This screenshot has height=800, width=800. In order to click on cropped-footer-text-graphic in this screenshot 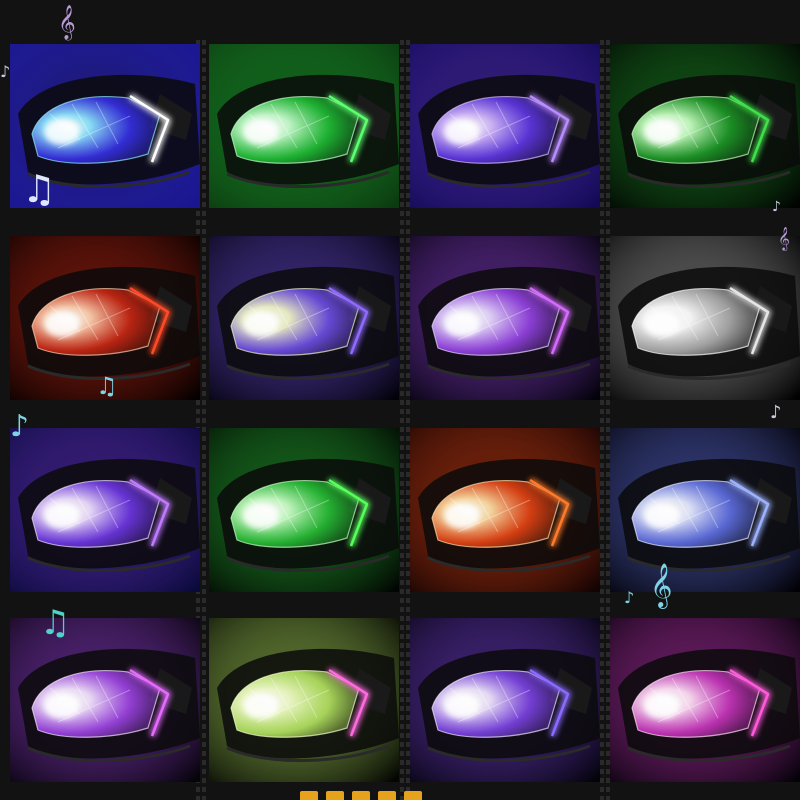, I will do `click(400, 795)`.